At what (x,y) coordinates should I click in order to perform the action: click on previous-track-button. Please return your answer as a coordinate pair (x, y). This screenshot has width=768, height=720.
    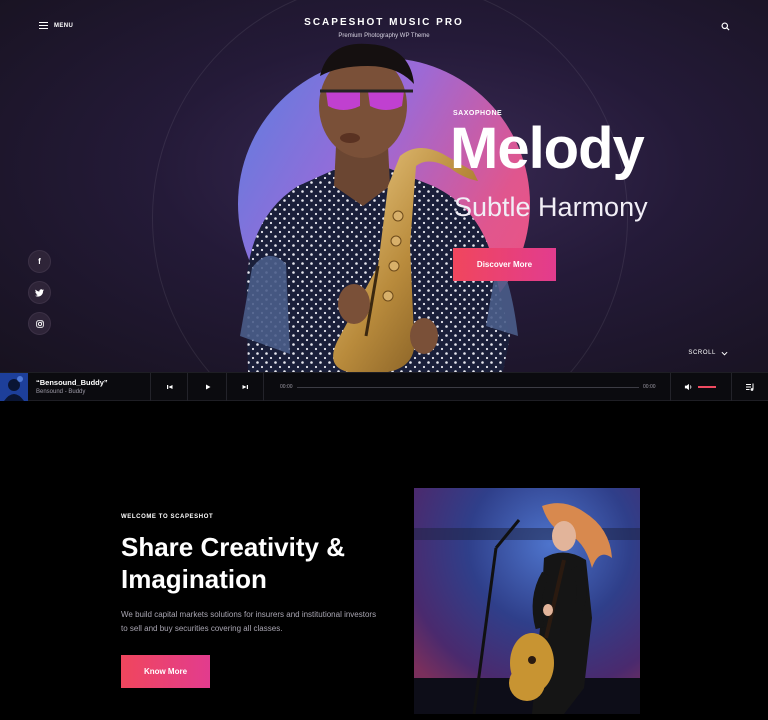
    Looking at the image, I should click on (170, 387).